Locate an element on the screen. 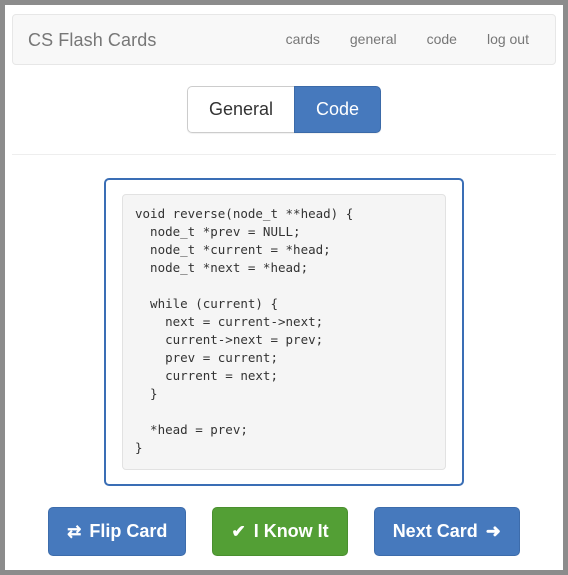 The width and height of the screenshot is (568, 575). exchange-icon: ⇄ is located at coordinates (74, 531).